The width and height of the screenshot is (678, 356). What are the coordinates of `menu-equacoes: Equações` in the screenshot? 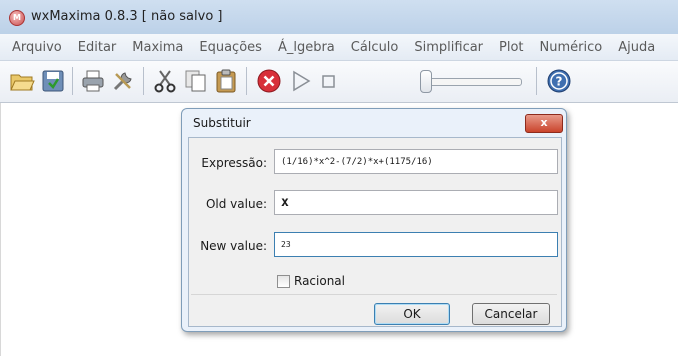 It's located at (230, 47).